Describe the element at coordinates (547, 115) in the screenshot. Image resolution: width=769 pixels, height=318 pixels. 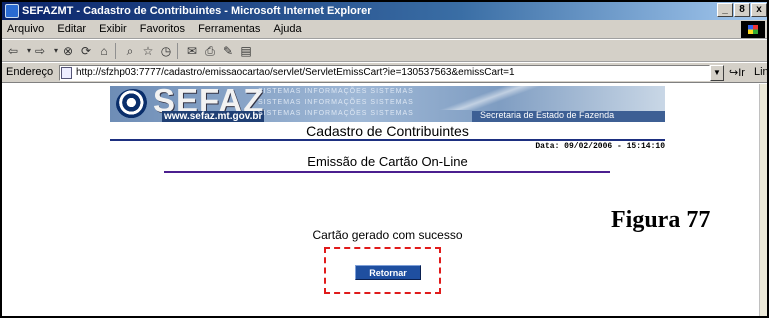
I see `banner-secretaria: Secretaria de Estado de Fazenda` at that location.